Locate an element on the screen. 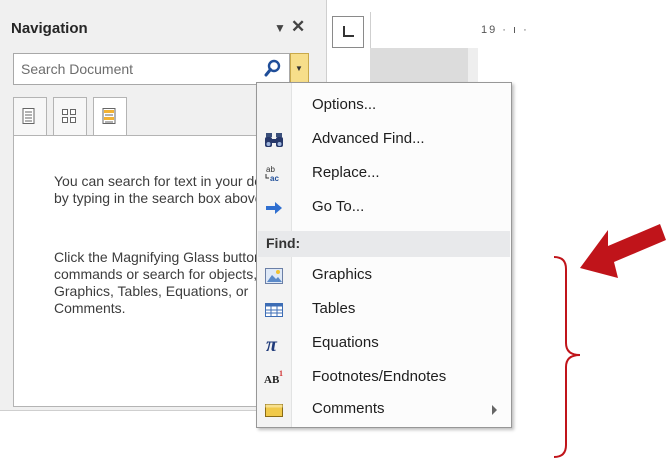 The height and width of the screenshot is (461, 667). view-ruler-button is located at coordinates (348, 32).